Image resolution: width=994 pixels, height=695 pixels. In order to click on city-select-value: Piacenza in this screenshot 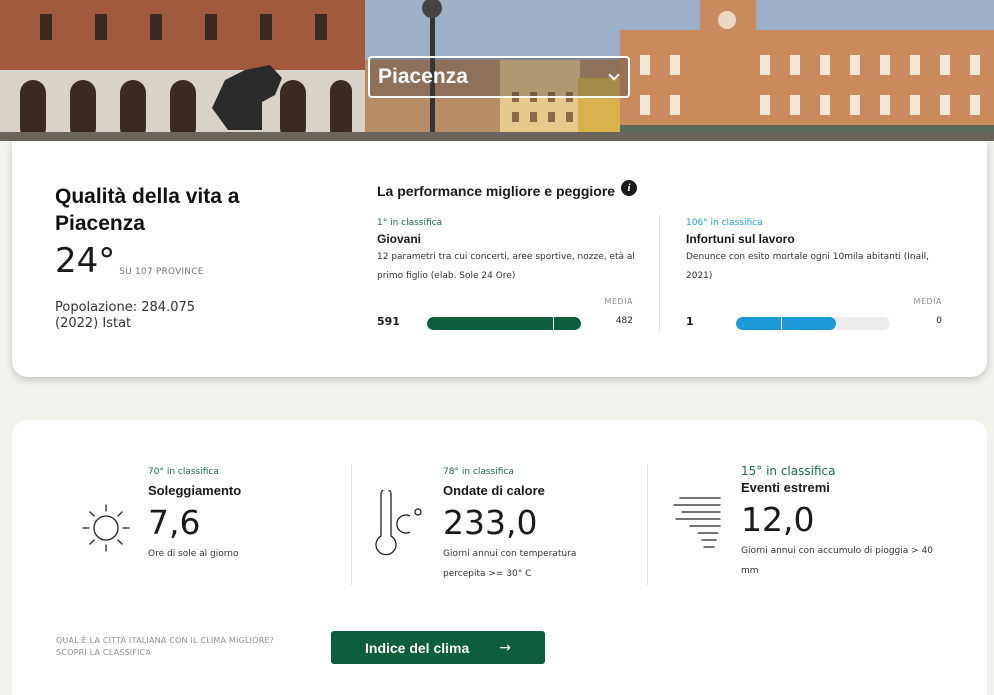, I will do `click(423, 76)`.